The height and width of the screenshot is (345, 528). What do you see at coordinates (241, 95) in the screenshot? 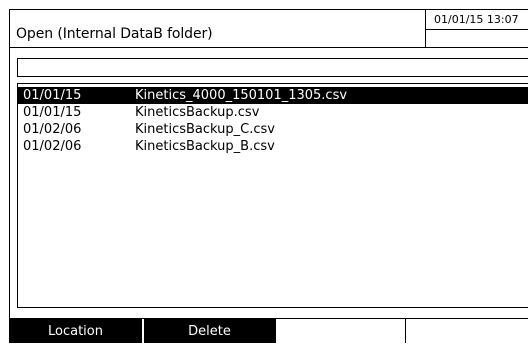
I see `file-name: Kinetics_4000_150101_1305.csv` at bounding box center [241, 95].